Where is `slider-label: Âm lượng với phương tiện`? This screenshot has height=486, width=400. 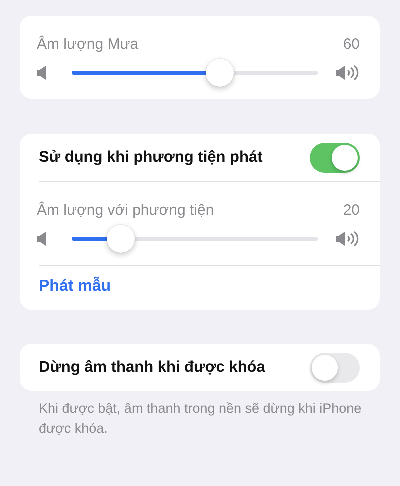
slider-label: Âm lượng với phương tiện is located at coordinates (125, 210).